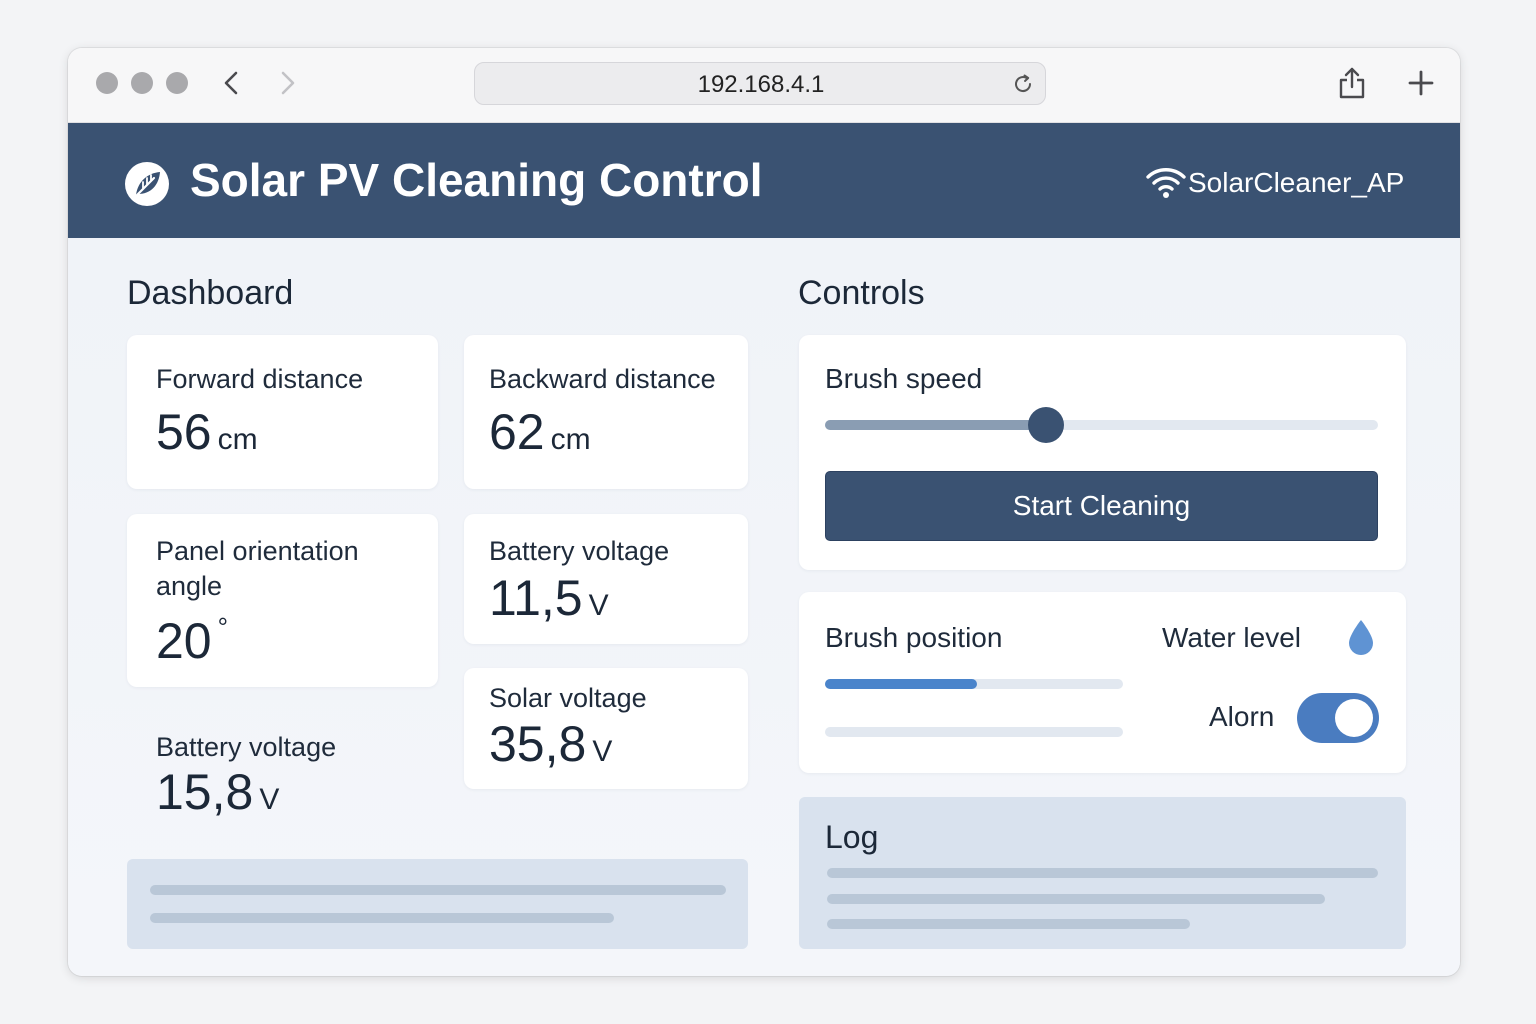 This screenshot has height=1024, width=1536. I want to click on url-text: 192.168.4.1, so click(761, 84).